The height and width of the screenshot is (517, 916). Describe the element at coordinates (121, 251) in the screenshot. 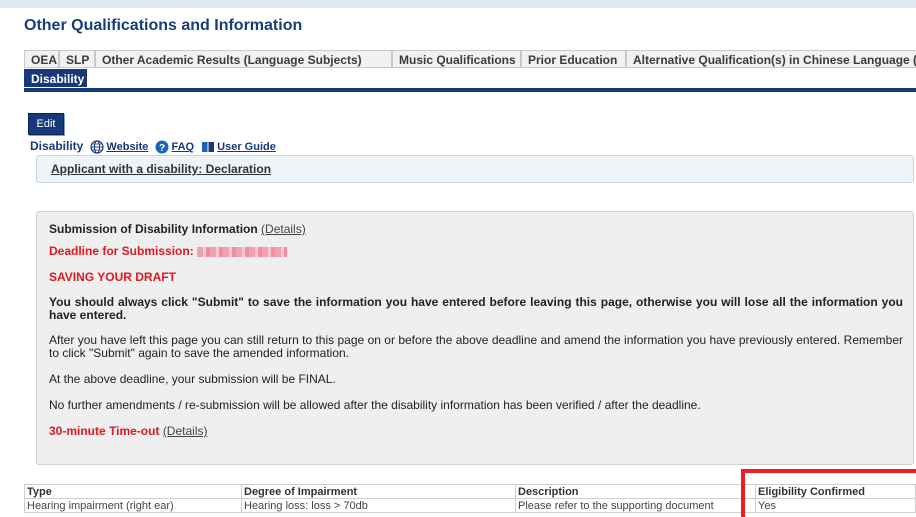

I see `deadline-label: Deadline for Submission:` at that location.